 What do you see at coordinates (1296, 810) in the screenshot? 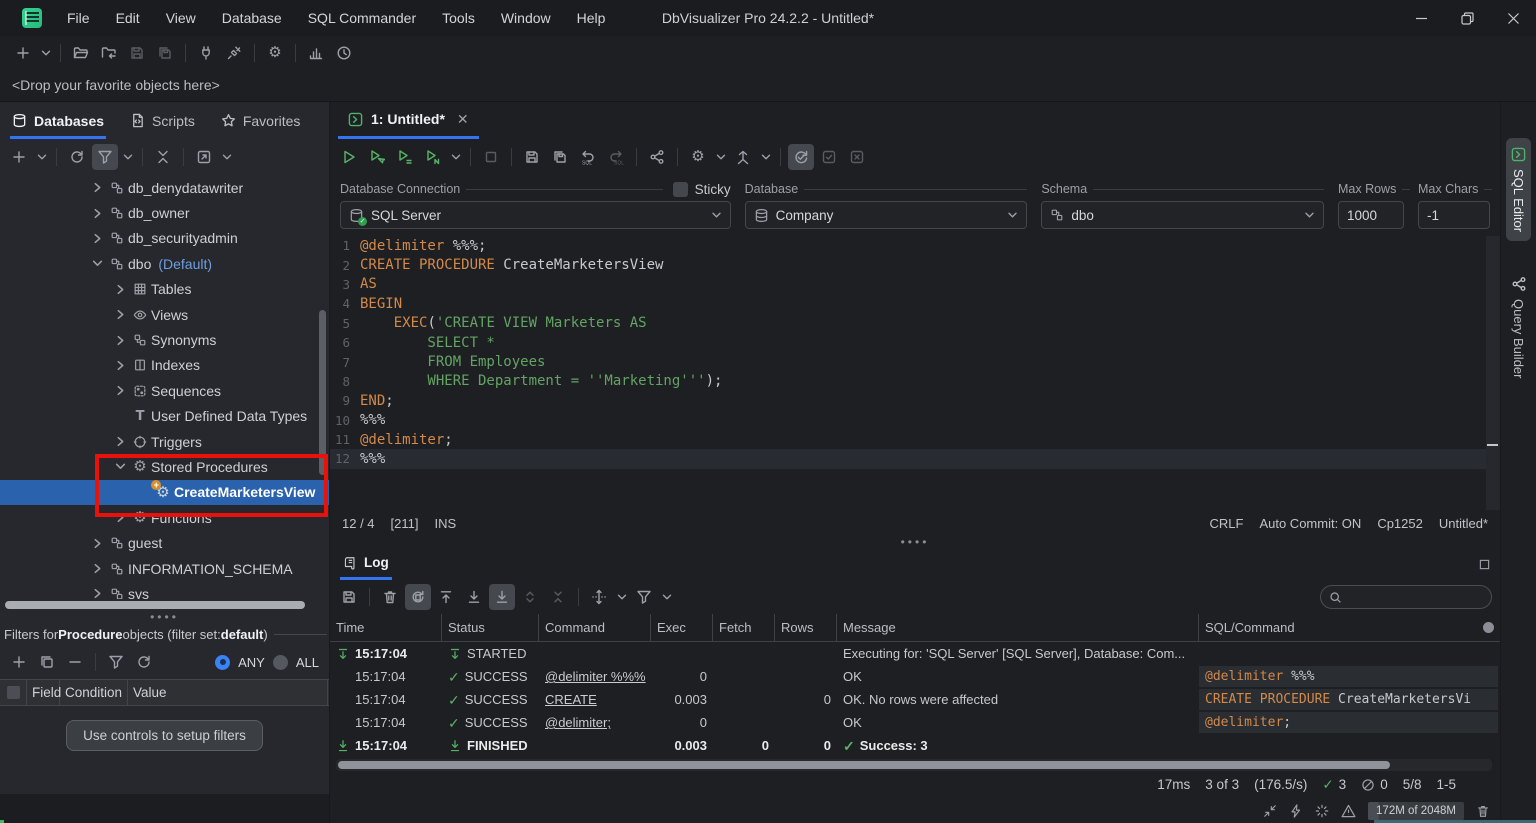
I see `bolt-icon` at bounding box center [1296, 810].